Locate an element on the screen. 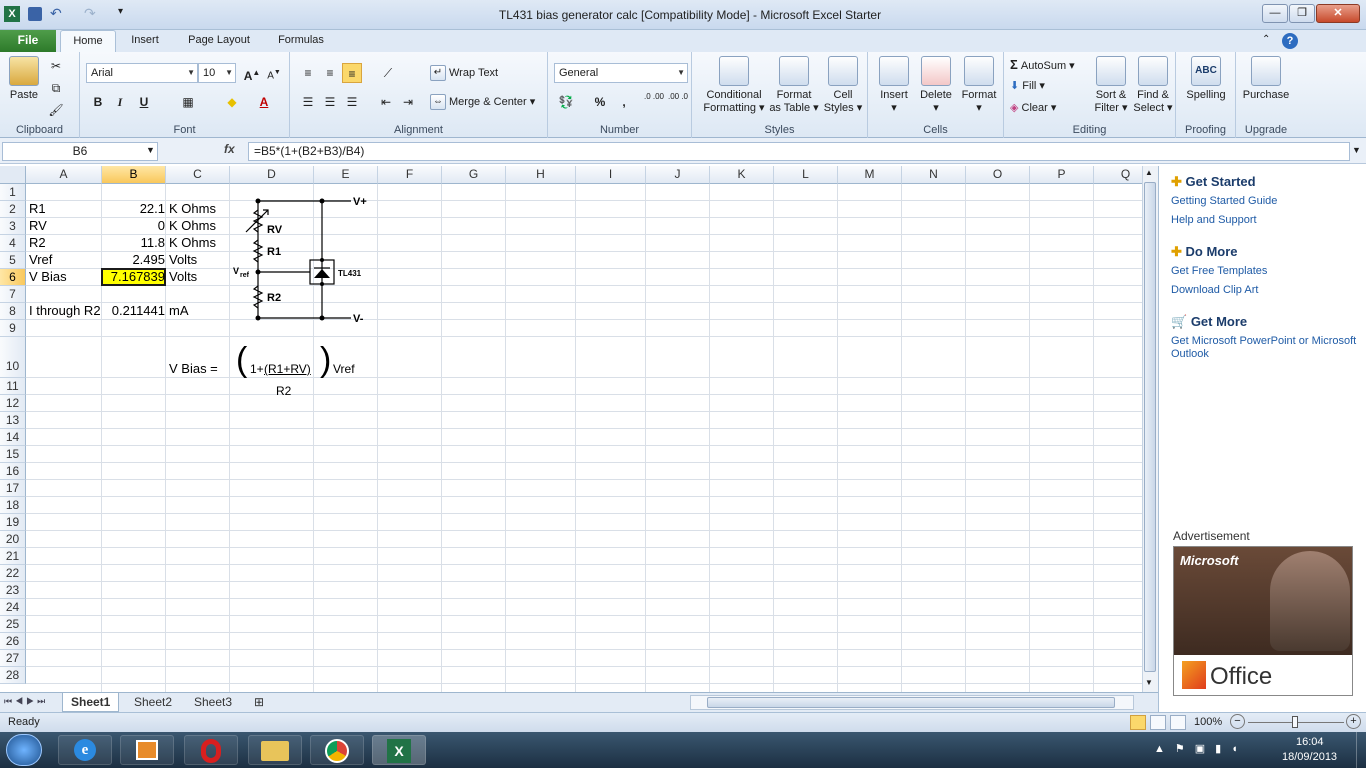 This screenshot has width=1366, height=768. column-header-p: P is located at coordinates (1062, 175).